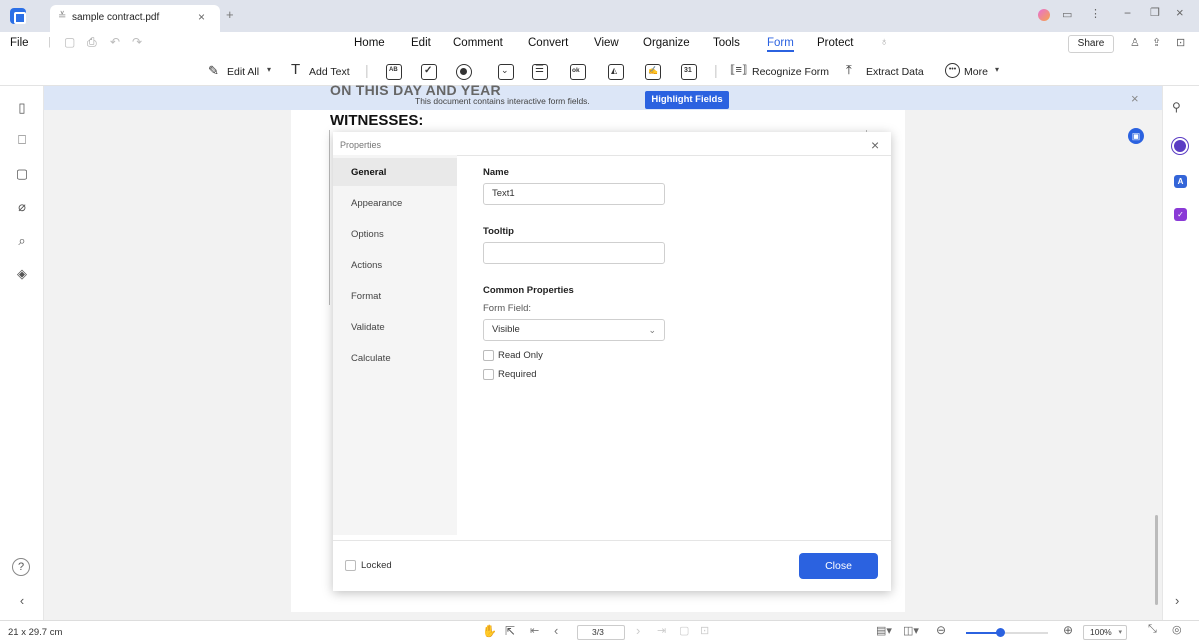  Describe the element at coordinates (69, 42) in the screenshot. I see `save-icon: ▢` at that location.